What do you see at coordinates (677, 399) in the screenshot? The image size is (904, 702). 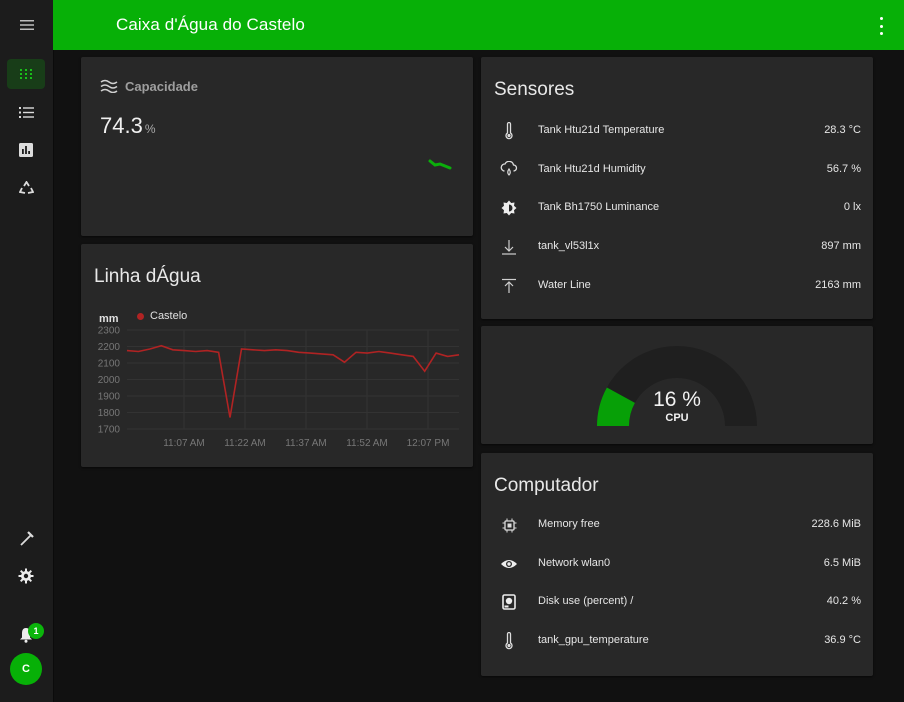 I see `cpu-gauge-value: 16 %` at bounding box center [677, 399].